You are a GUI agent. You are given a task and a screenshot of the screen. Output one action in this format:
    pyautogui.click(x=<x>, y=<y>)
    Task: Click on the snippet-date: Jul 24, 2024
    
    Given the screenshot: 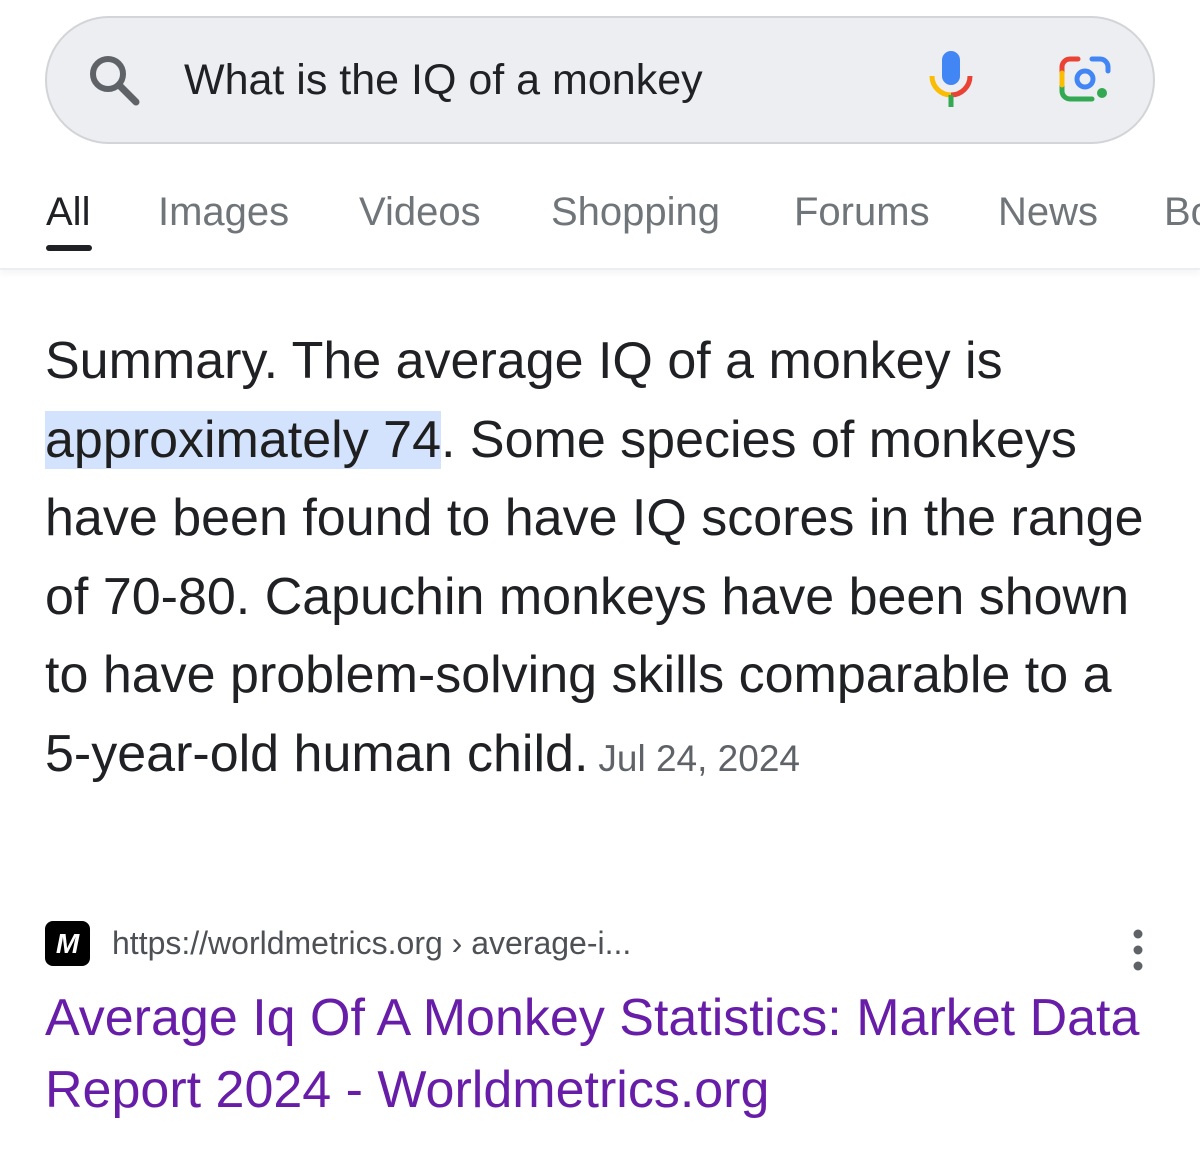 What is the action you would take?
    pyautogui.click(x=699, y=758)
    